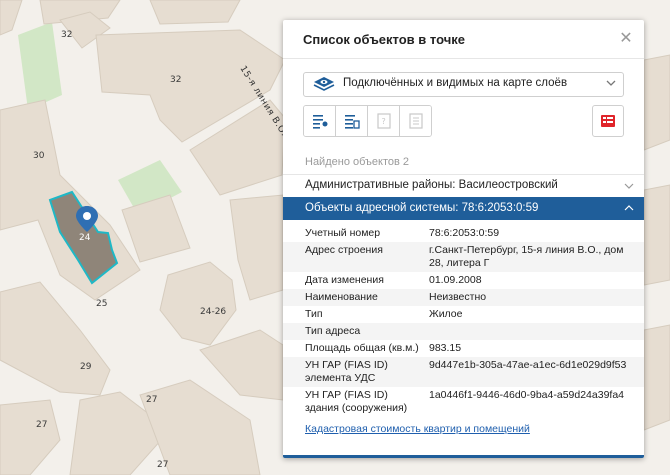 The width and height of the screenshot is (670, 475). Describe the element at coordinates (455, 83) in the screenshot. I see `layer-filter-value: Подключённых и видимых на карте слоёв` at that location.